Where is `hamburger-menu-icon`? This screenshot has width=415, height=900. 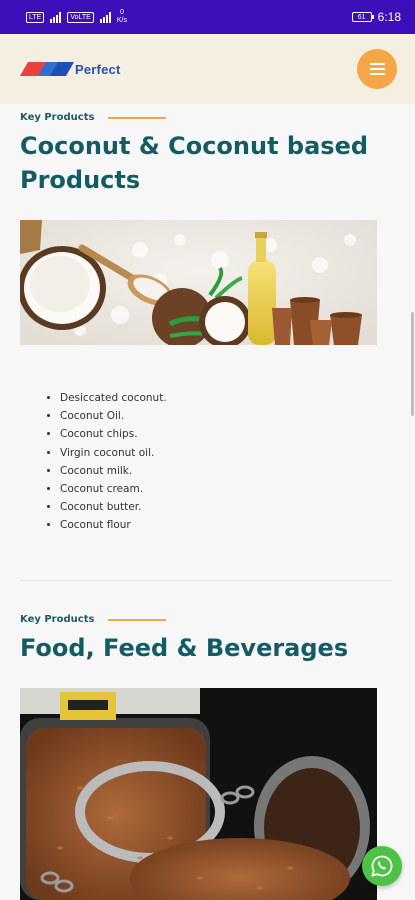 hamburger-menu-icon is located at coordinates (377, 64).